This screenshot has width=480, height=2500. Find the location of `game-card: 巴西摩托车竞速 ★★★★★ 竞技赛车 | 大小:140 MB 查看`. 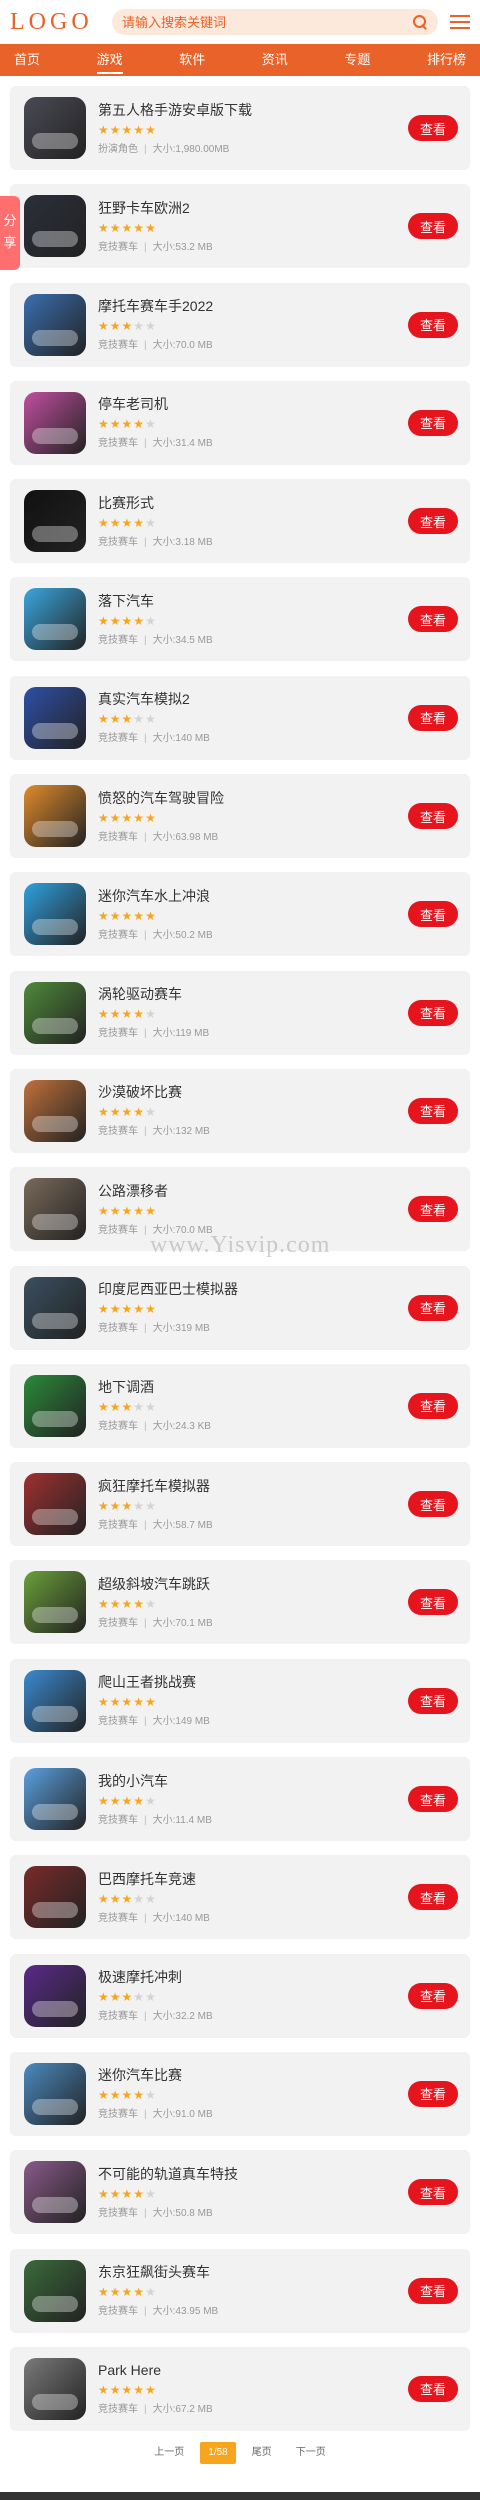

game-card: 巴西摩托车竞速 ★★★★★ 竞技赛车 | 大小:140 MB 查看 is located at coordinates (240, 1897).